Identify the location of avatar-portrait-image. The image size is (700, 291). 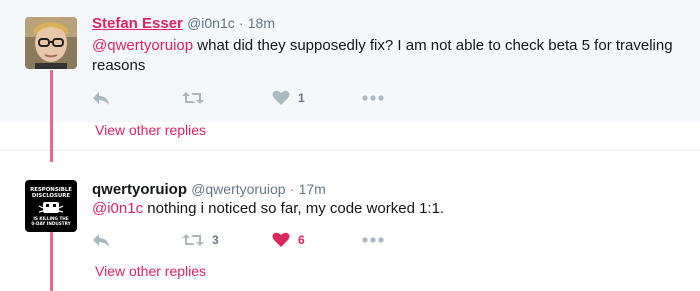
(51, 43).